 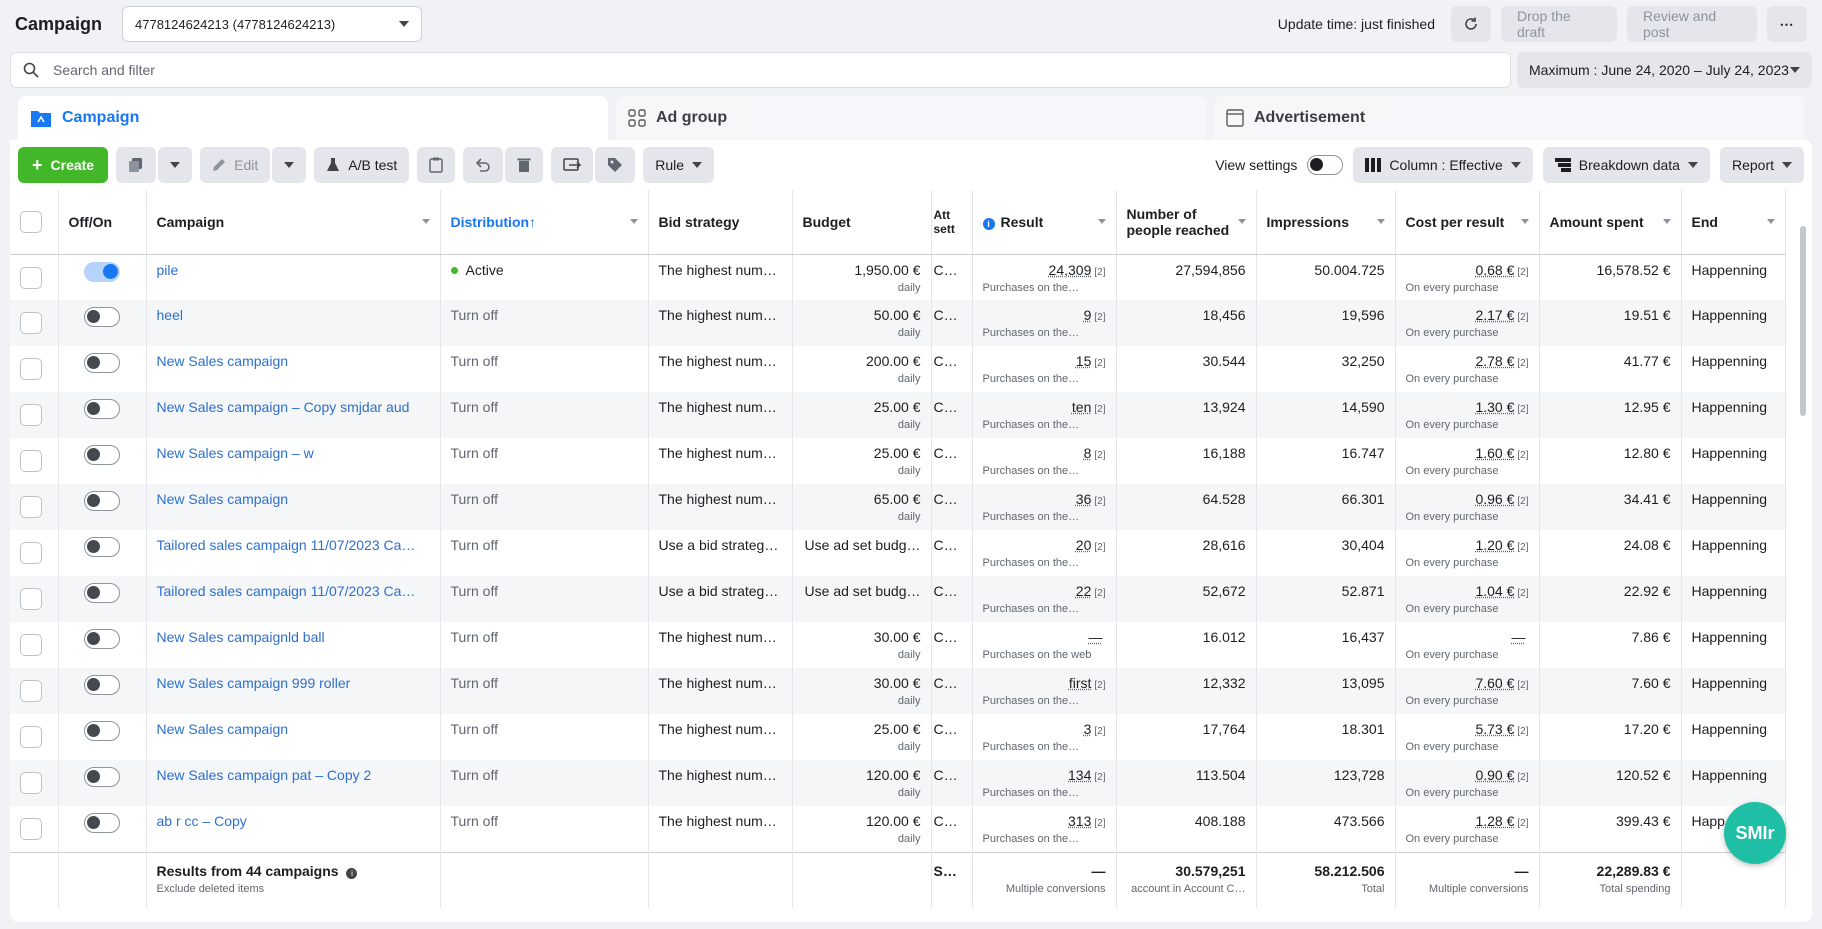 I want to click on col-off-on: Off/On, so click(x=102, y=222).